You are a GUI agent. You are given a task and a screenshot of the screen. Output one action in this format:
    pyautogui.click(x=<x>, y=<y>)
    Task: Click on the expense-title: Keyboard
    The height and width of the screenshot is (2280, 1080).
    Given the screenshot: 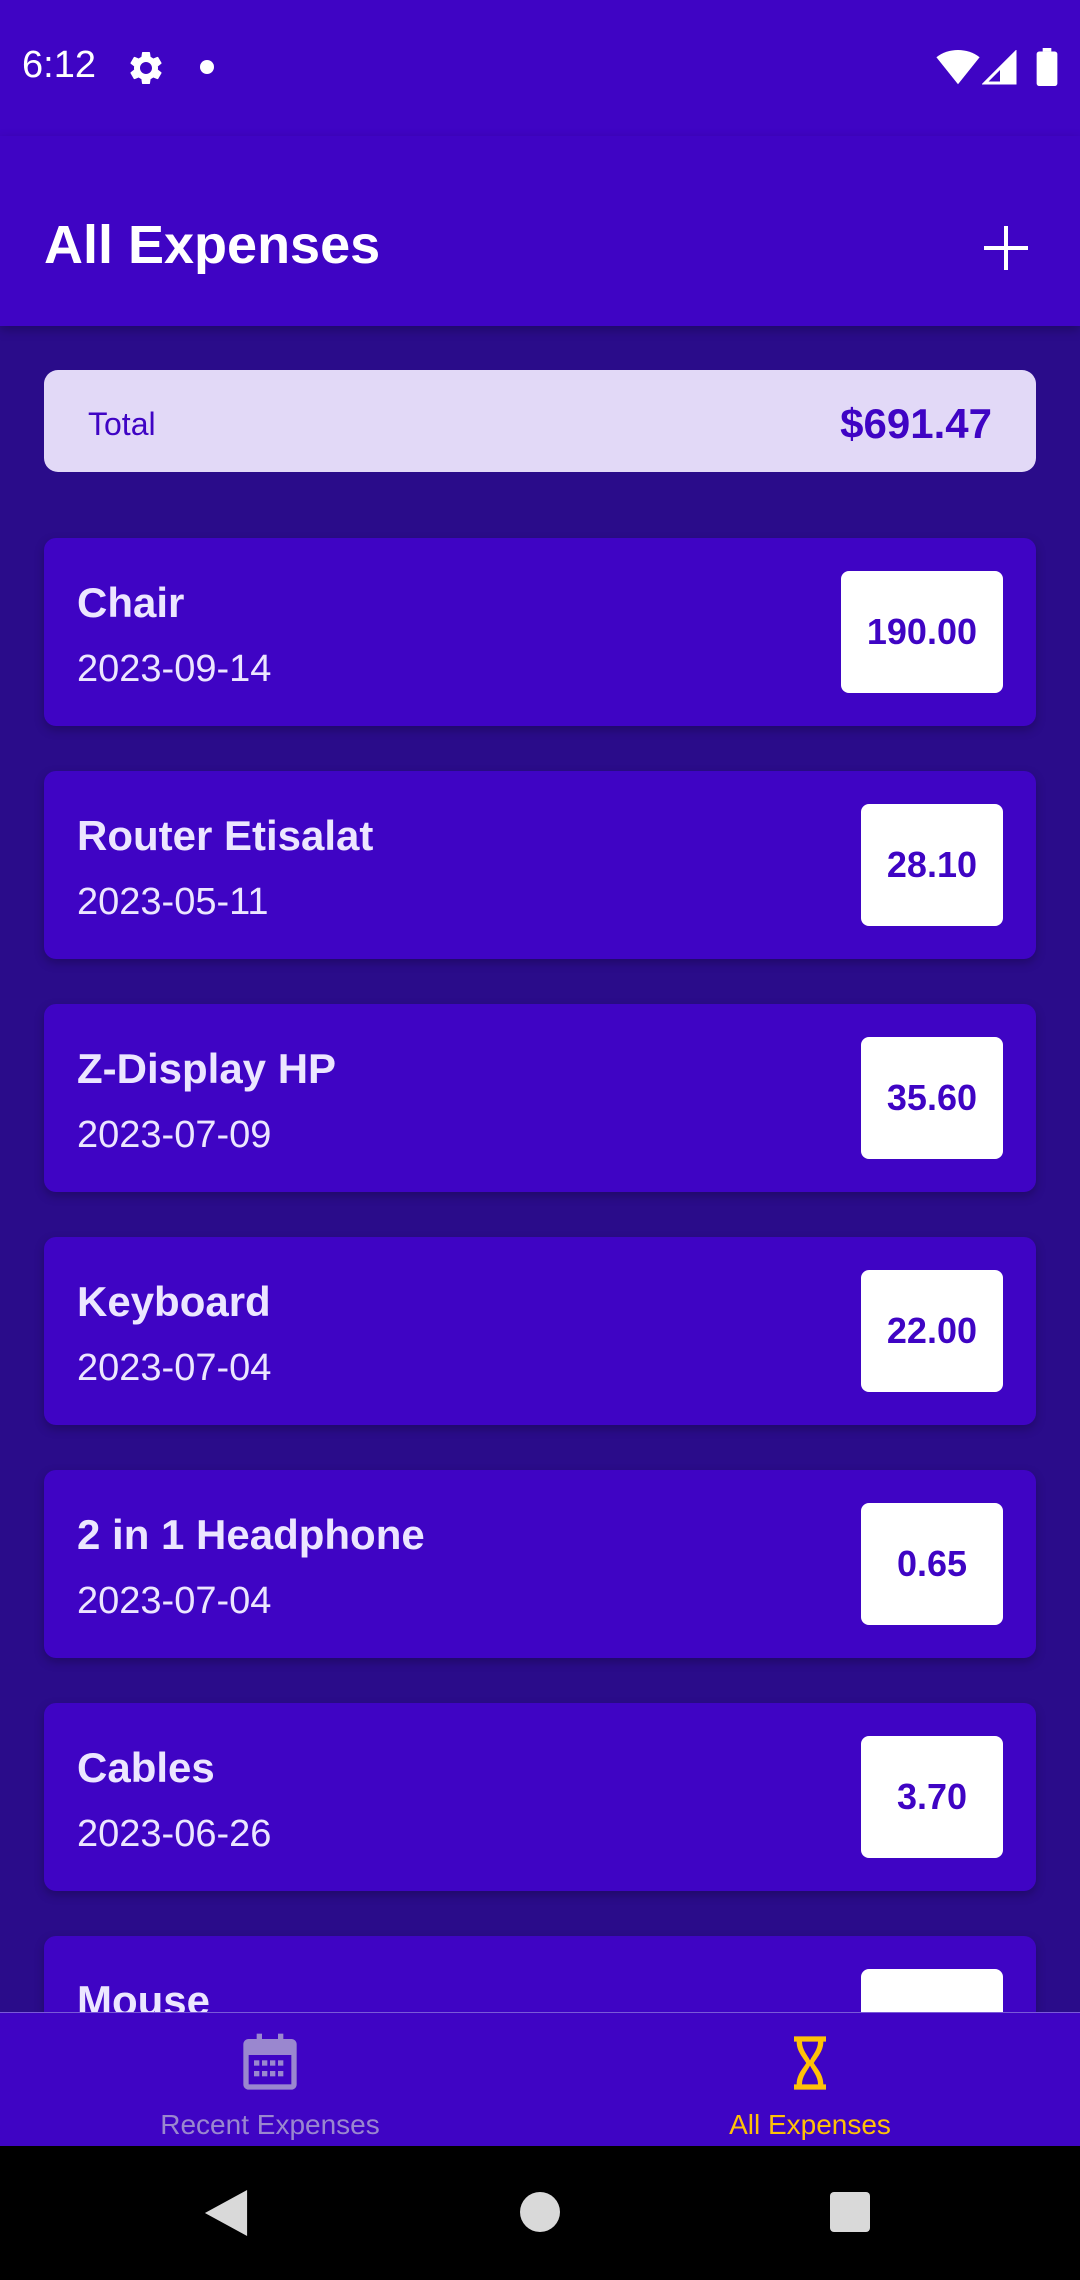 What is the action you would take?
    pyautogui.click(x=174, y=1301)
    